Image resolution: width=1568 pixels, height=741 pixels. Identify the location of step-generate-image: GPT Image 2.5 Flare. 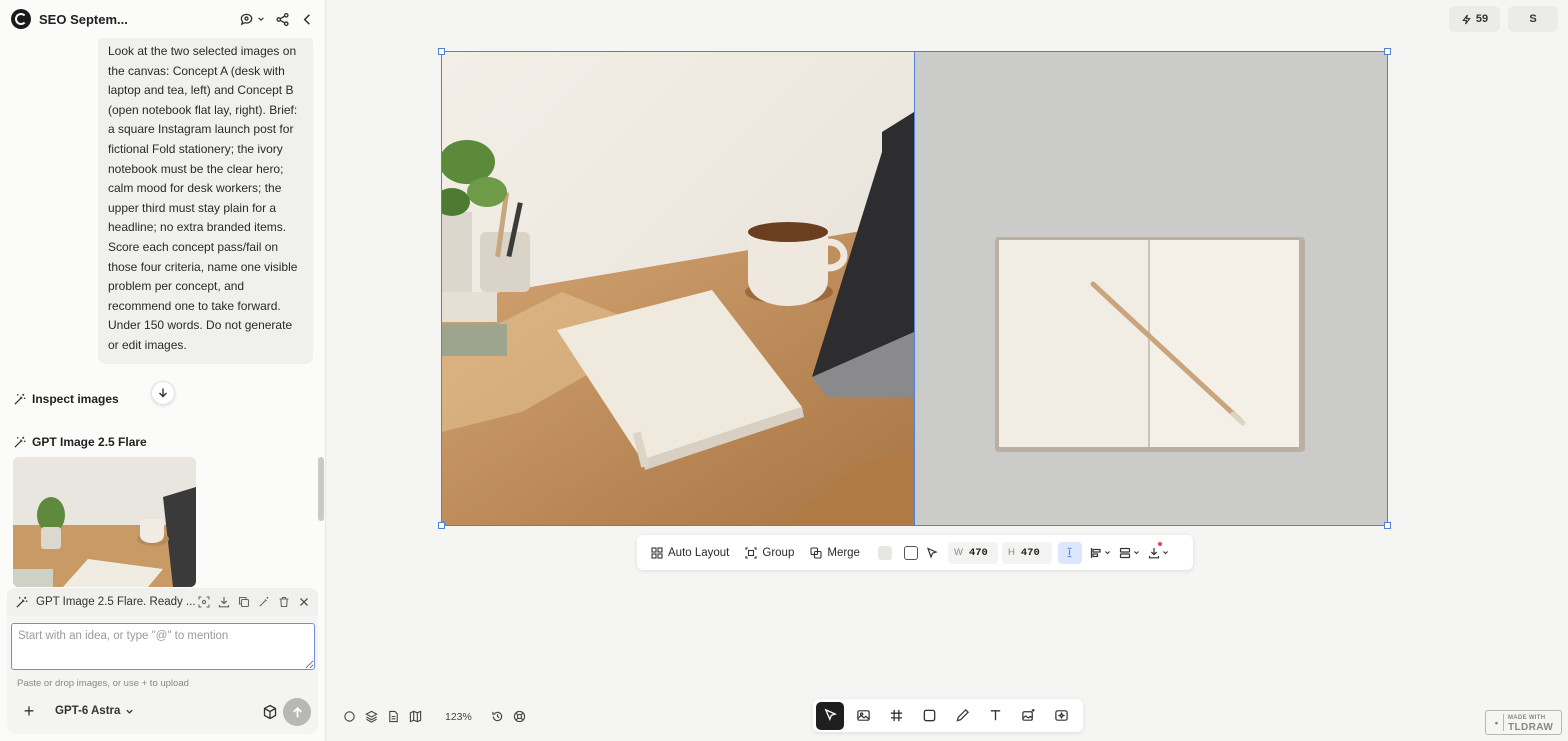
(80, 442).